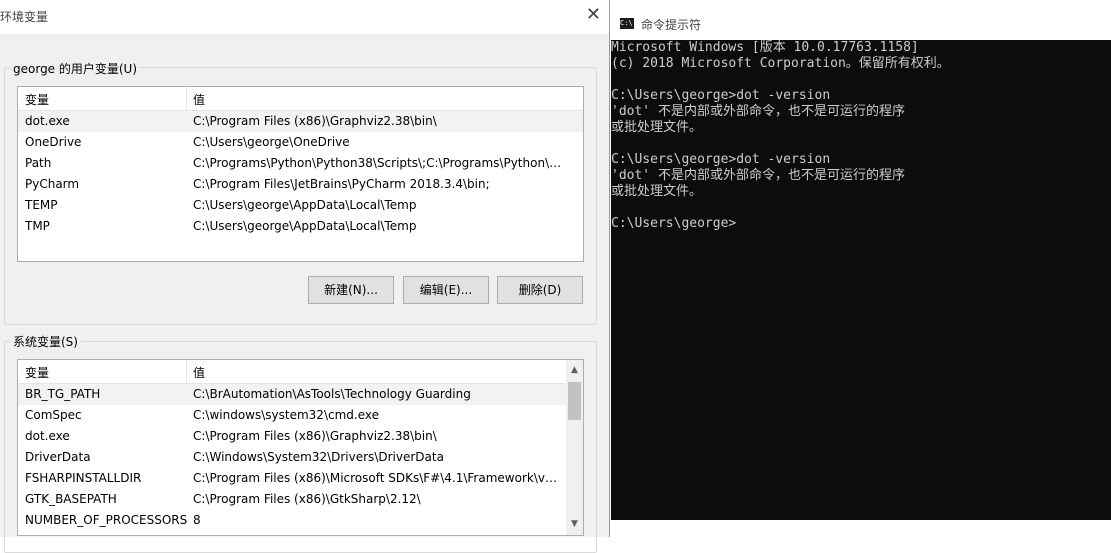 The height and width of the screenshot is (553, 1111). Describe the element at coordinates (197, 520) in the screenshot. I see `variable-value: 8` at that location.